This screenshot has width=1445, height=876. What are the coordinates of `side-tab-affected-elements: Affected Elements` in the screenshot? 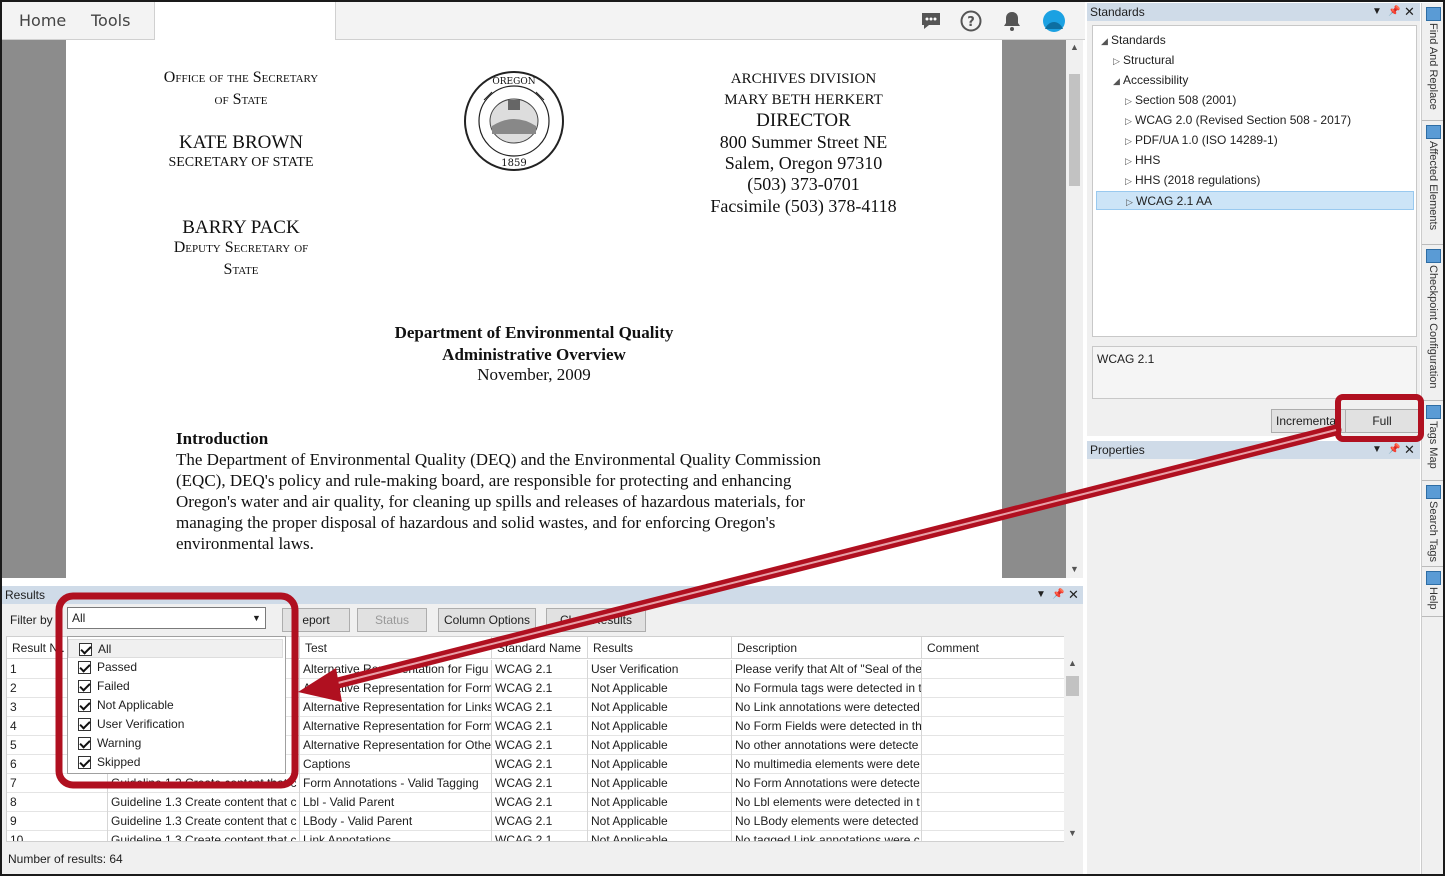 It's located at (1433, 183).